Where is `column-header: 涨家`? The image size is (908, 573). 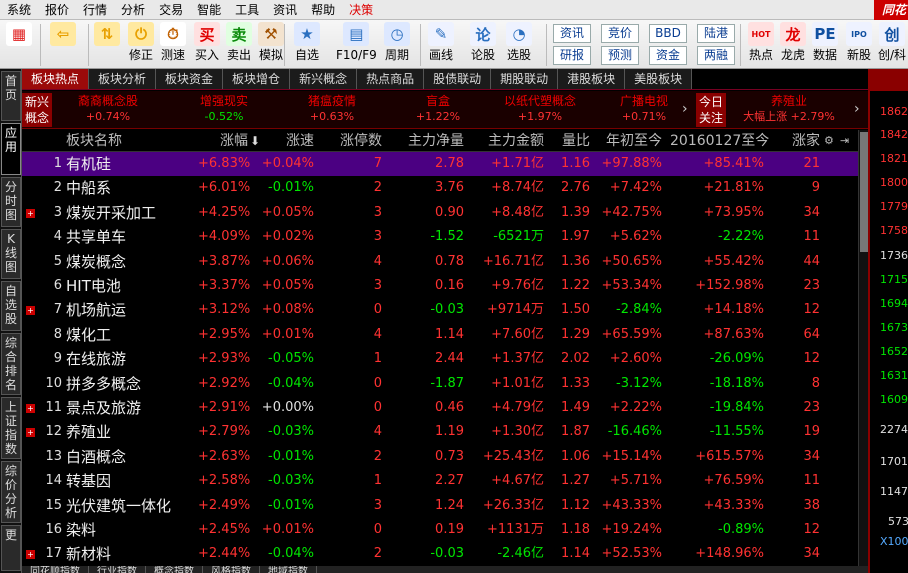 column-header: 涨家 is located at coordinates (802, 141).